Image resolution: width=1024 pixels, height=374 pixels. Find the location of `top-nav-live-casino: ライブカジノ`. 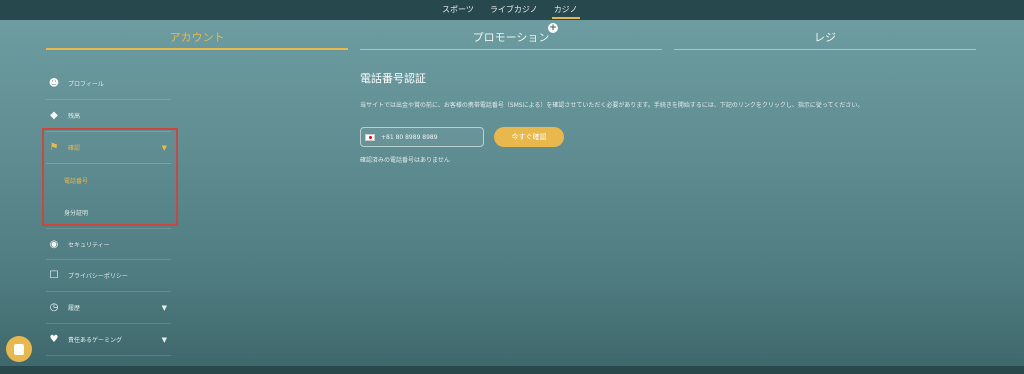

top-nav-live-casino: ライブカジノ is located at coordinates (514, 11).